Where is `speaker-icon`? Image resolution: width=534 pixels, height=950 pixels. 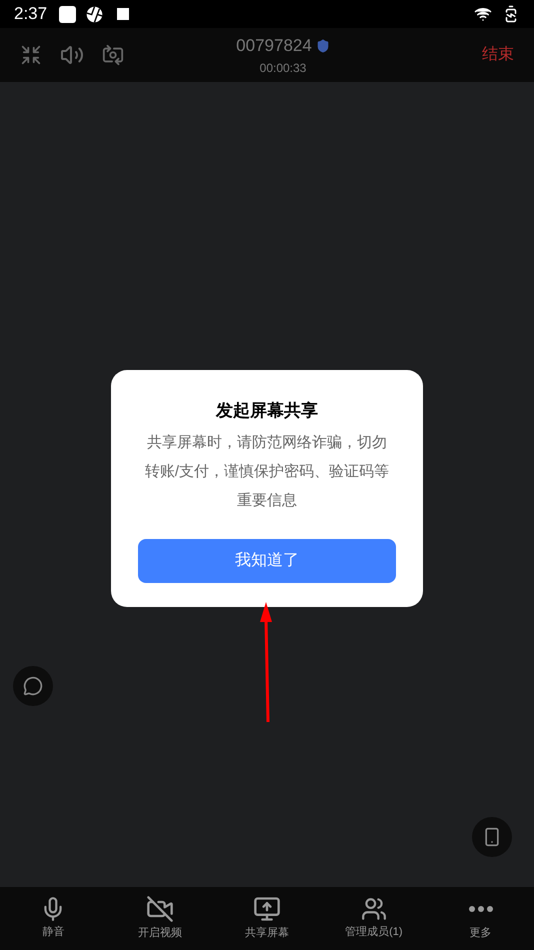 speaker-icon is located at coordinates (72, 55).